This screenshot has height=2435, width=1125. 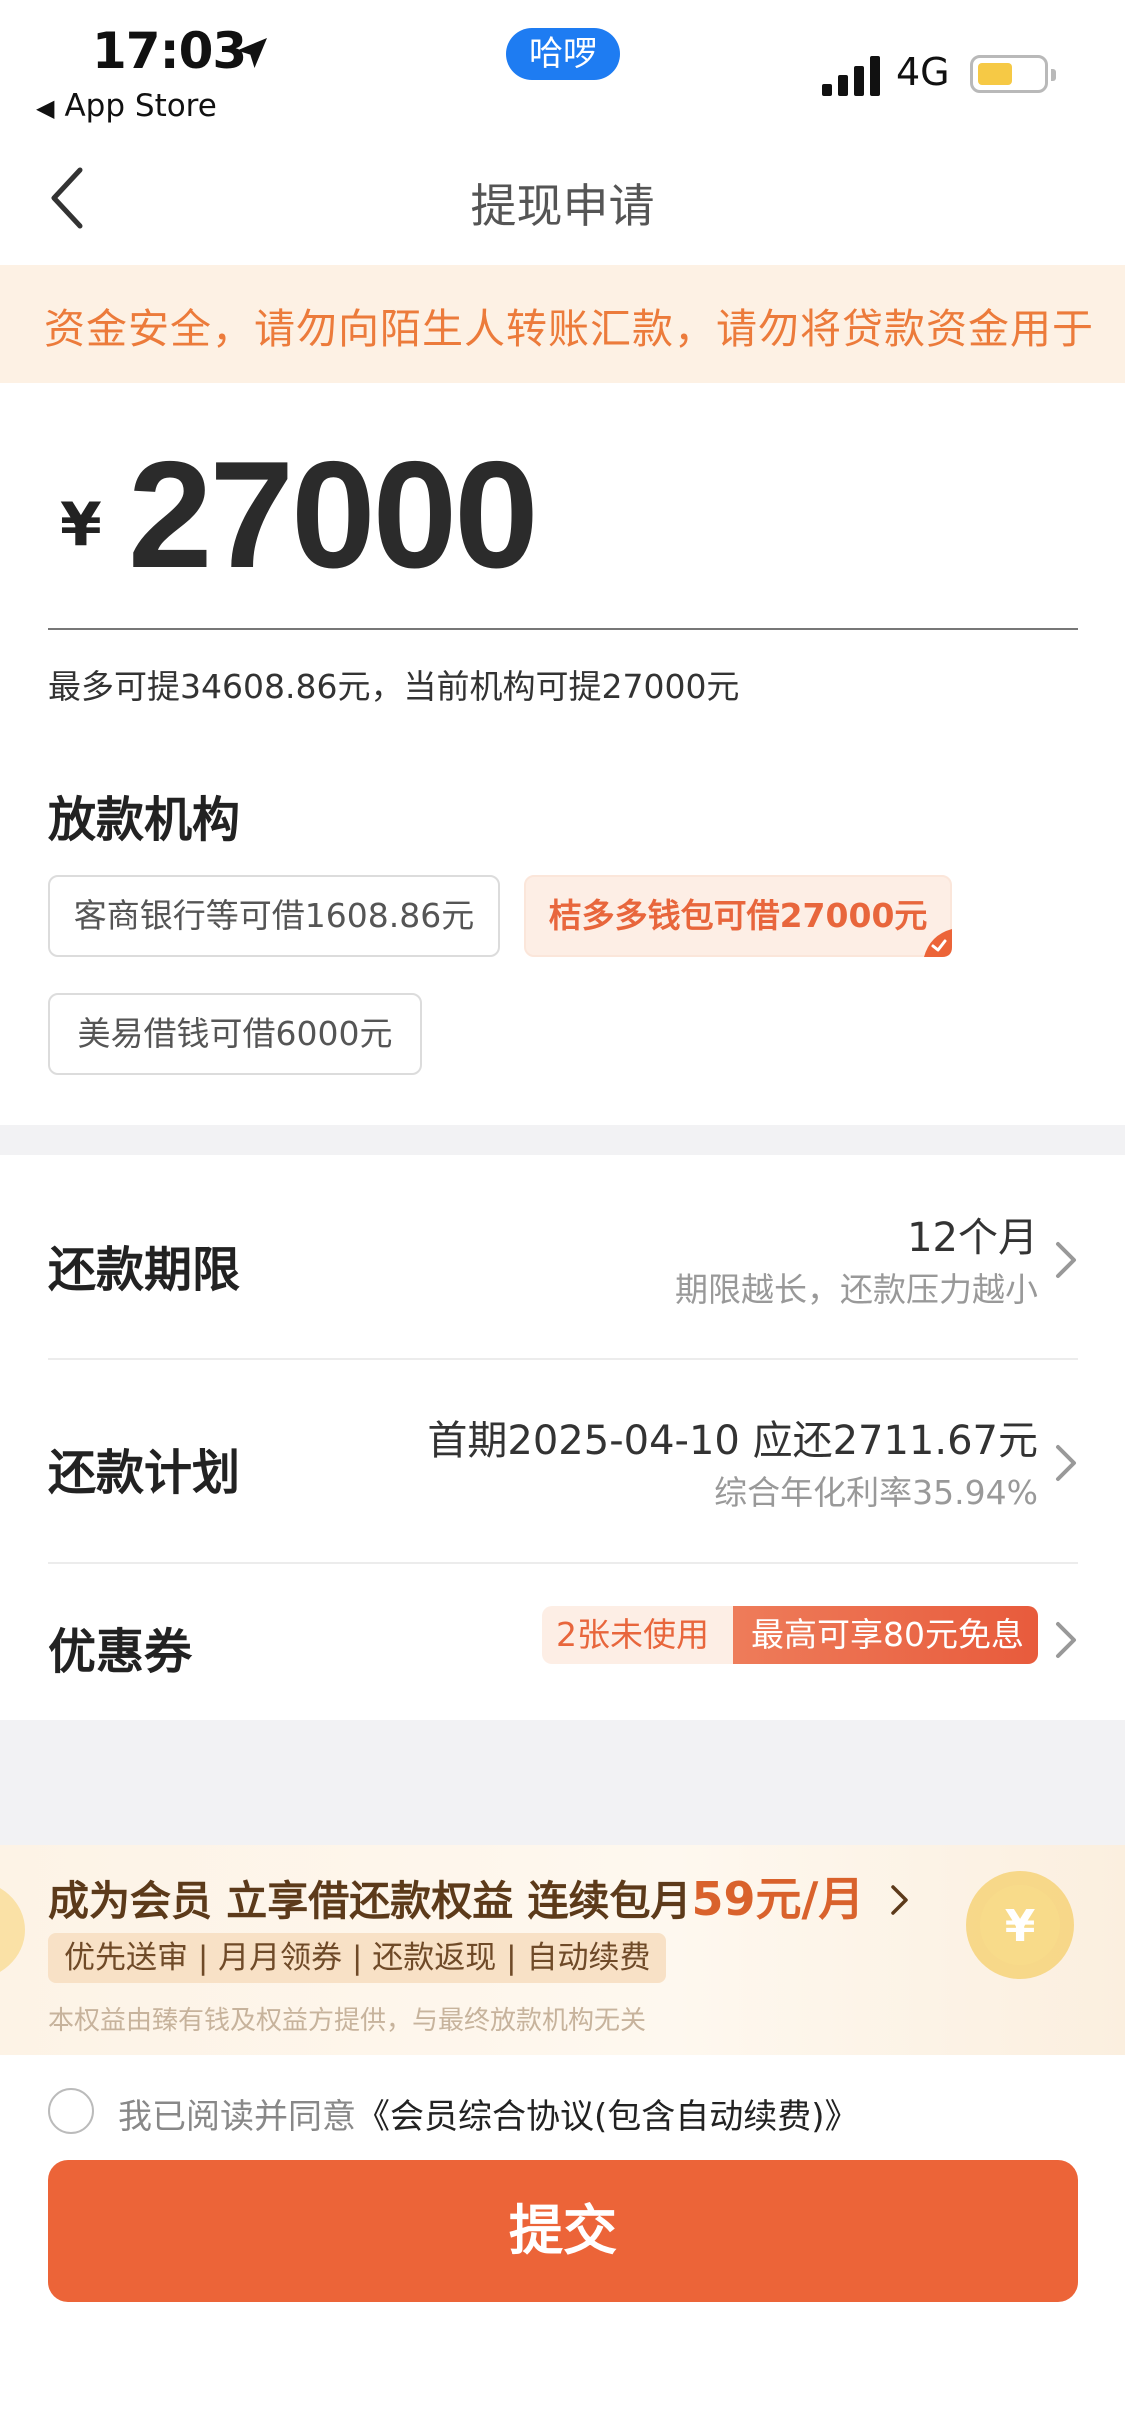 I want to click on membership-title: 成为会员 立享借还款权益 连续包月59元/月, so click(x=479, y=1896).